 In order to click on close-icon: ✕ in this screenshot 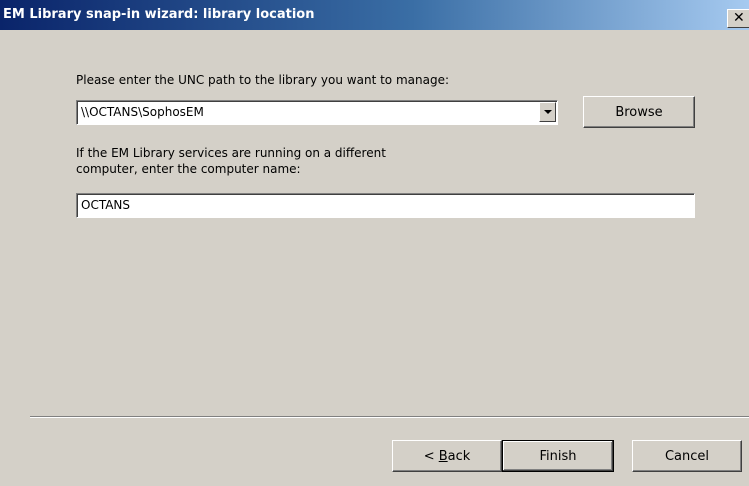, I will do `click(739, 18)`.